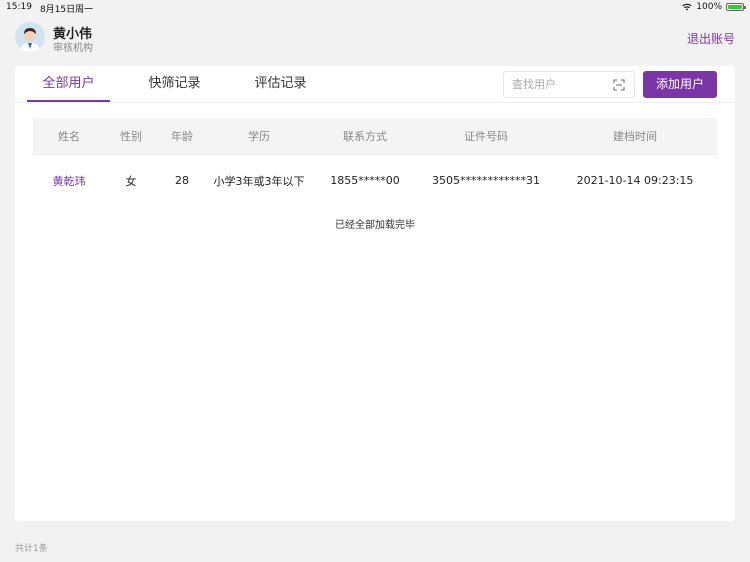 The height and width of the screenshot is (562, 750). I want to click on app-header: 黄小伟 审核机构 退出账号, so click(375, 38).